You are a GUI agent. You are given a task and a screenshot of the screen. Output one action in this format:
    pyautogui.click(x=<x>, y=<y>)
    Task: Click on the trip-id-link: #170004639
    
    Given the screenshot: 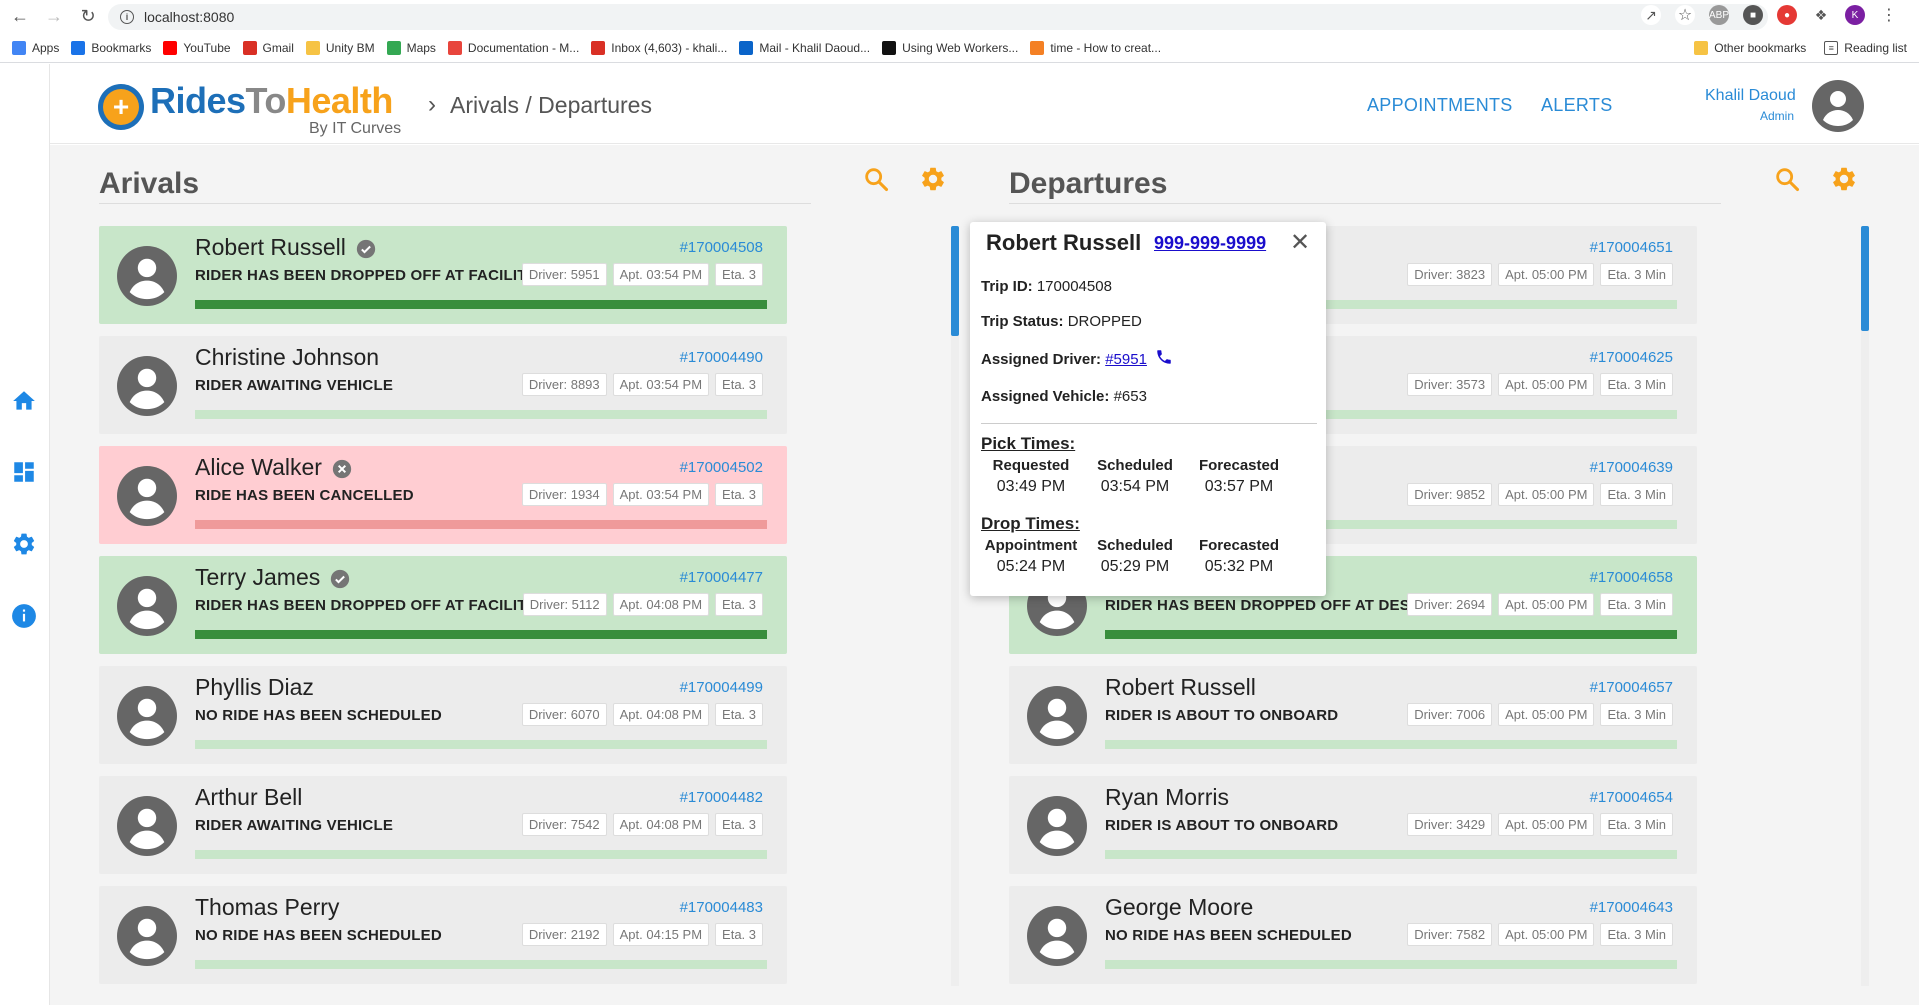 What is the action you would take?
    pyautogui.click(x=1631, y=467)
    